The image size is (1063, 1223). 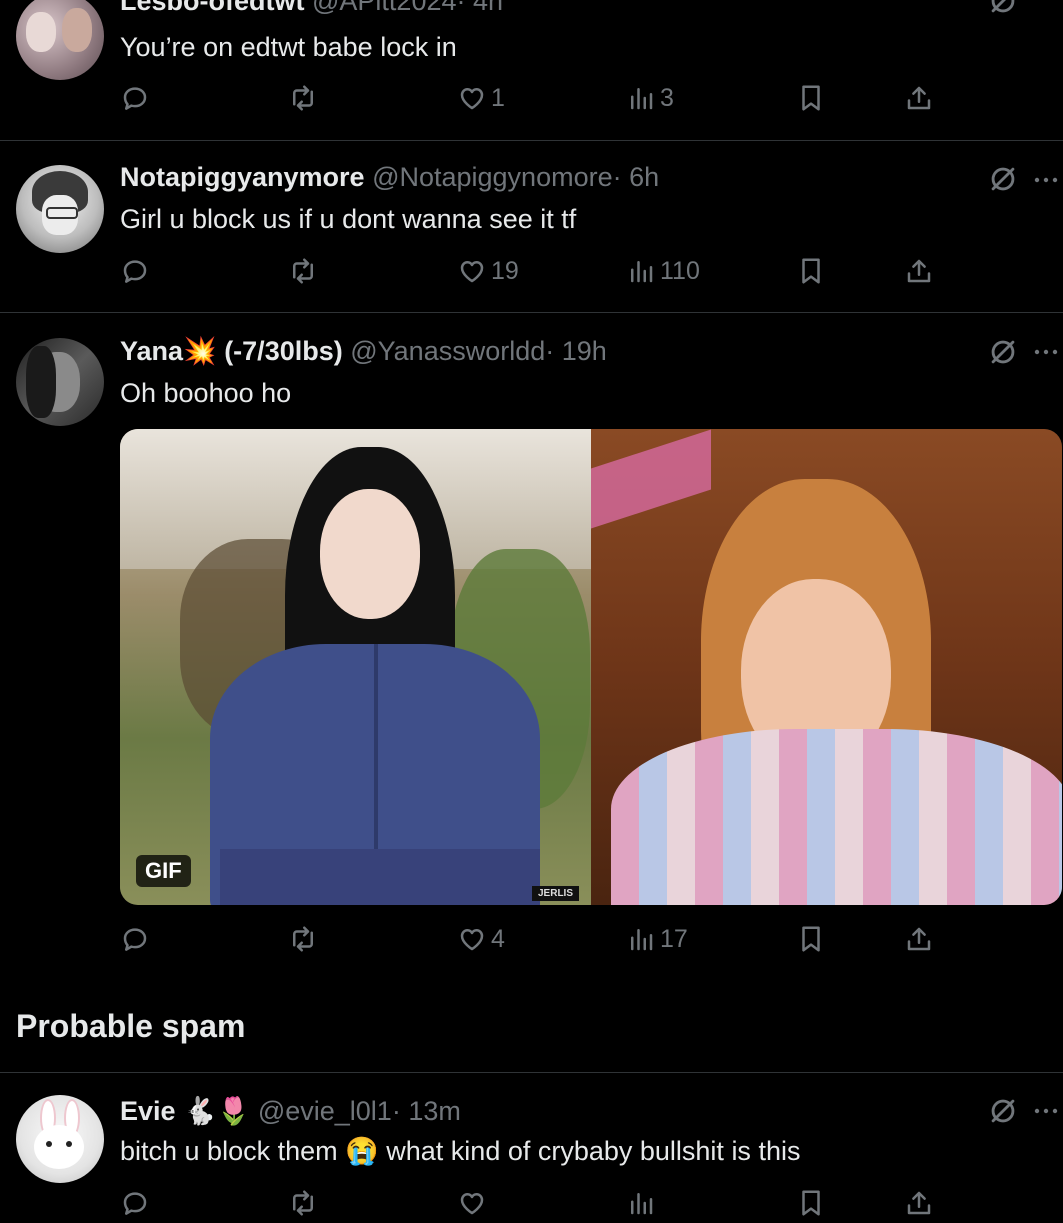 What do you see at coordinates (325, 1111) in the screenshot?
I see `user-handle: @evie_l0l1` at bounding box center [325, 1111].